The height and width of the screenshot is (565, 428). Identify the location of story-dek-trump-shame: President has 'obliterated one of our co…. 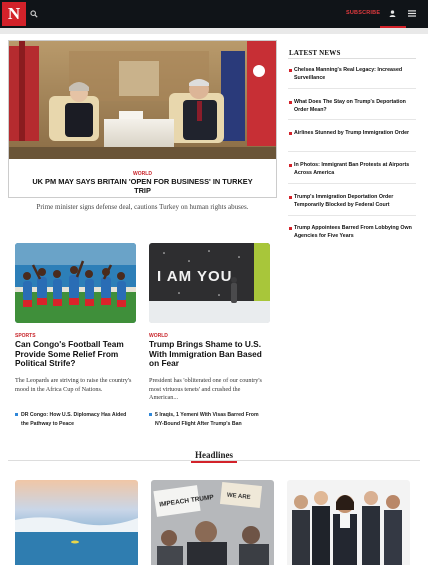
(205, 389).